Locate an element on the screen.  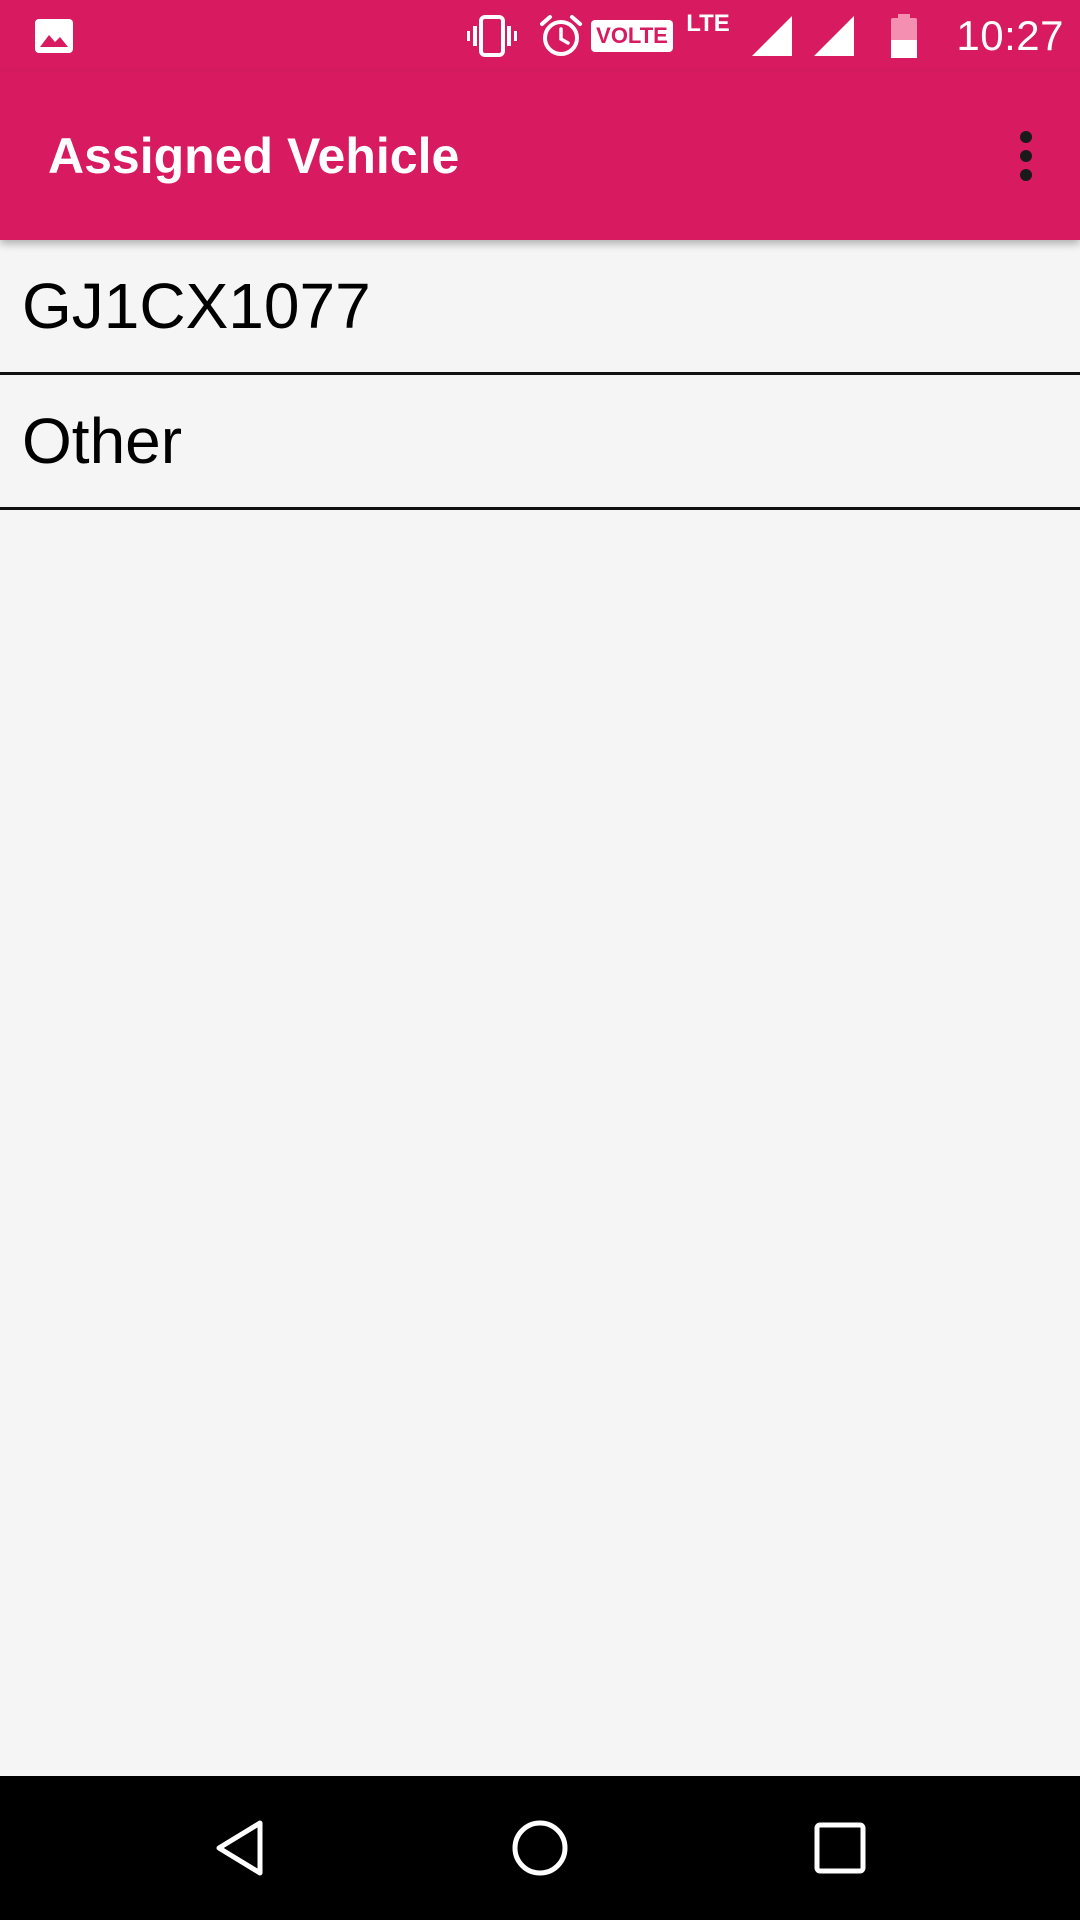
navigation-bar is located at coordinates (540, 1848).